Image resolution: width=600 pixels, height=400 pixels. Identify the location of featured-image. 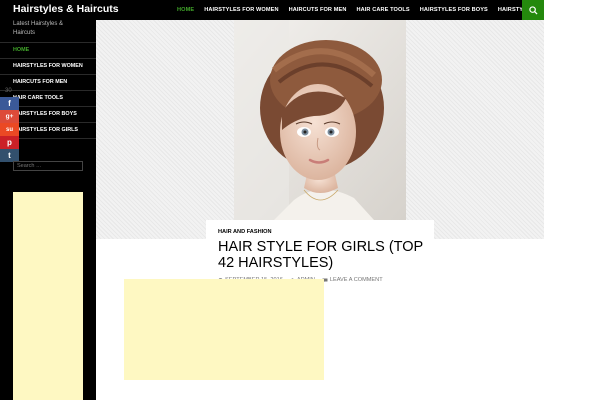
(320, 120).